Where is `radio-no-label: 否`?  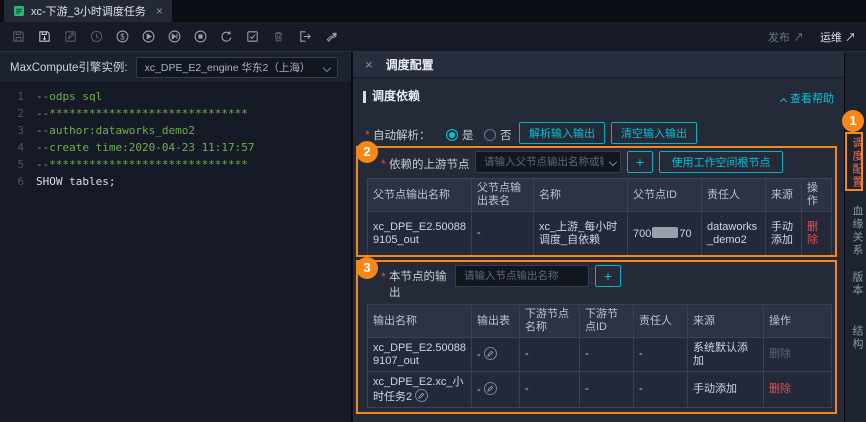 radio-no-label: 否 is located at coordinates (506, 135).